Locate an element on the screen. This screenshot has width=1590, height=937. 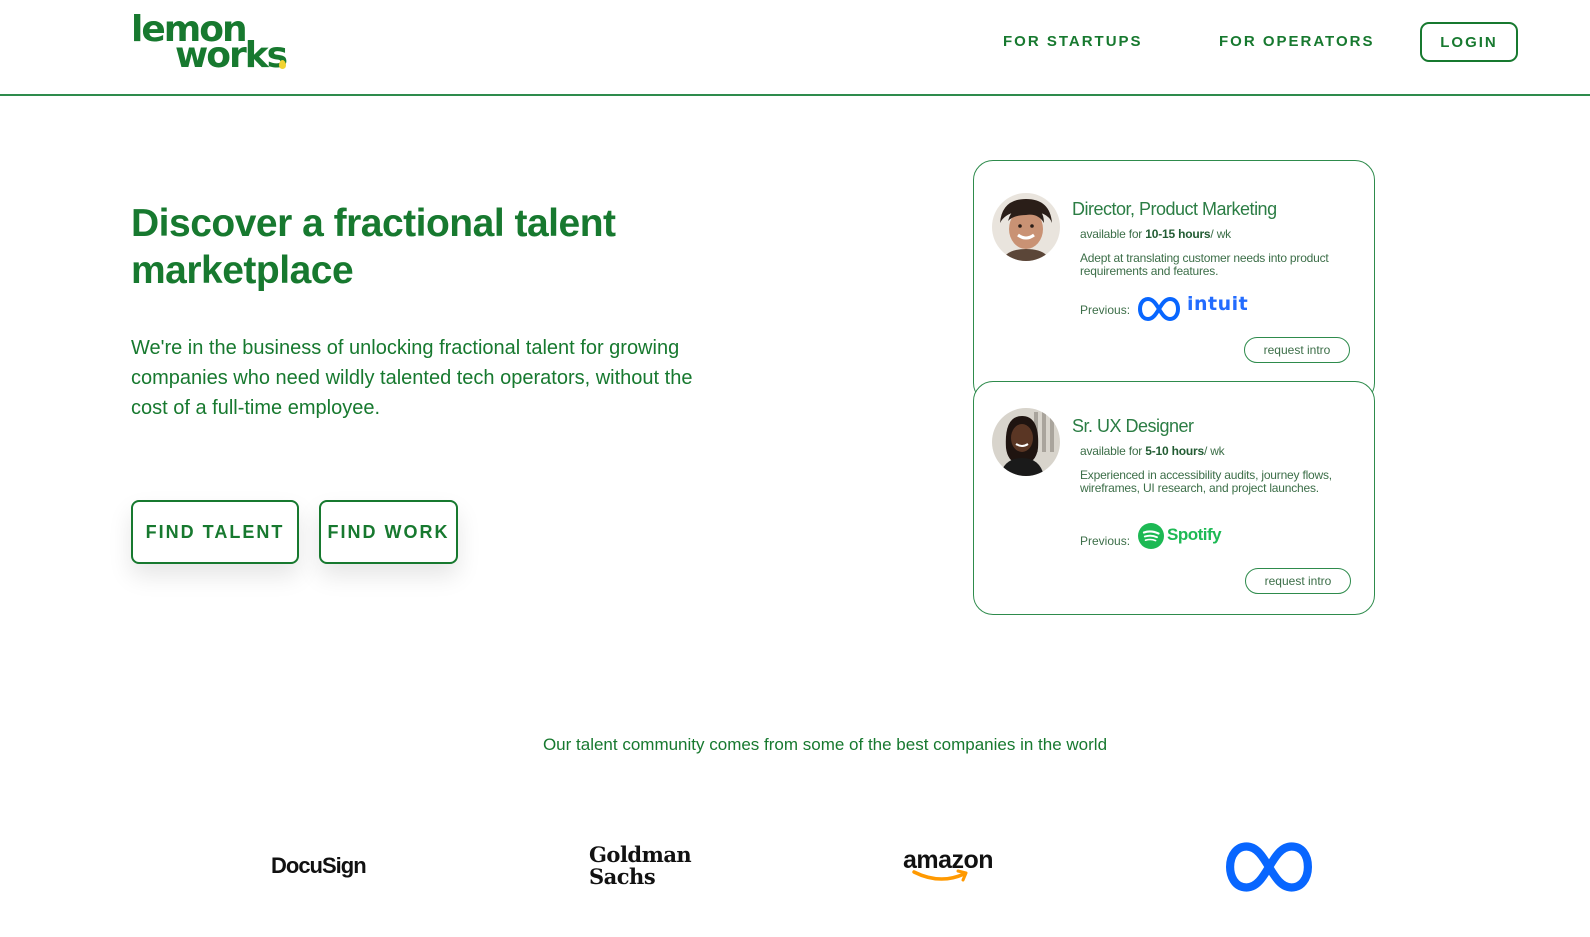
spotify-icon is located at coordinates (1151, 536).